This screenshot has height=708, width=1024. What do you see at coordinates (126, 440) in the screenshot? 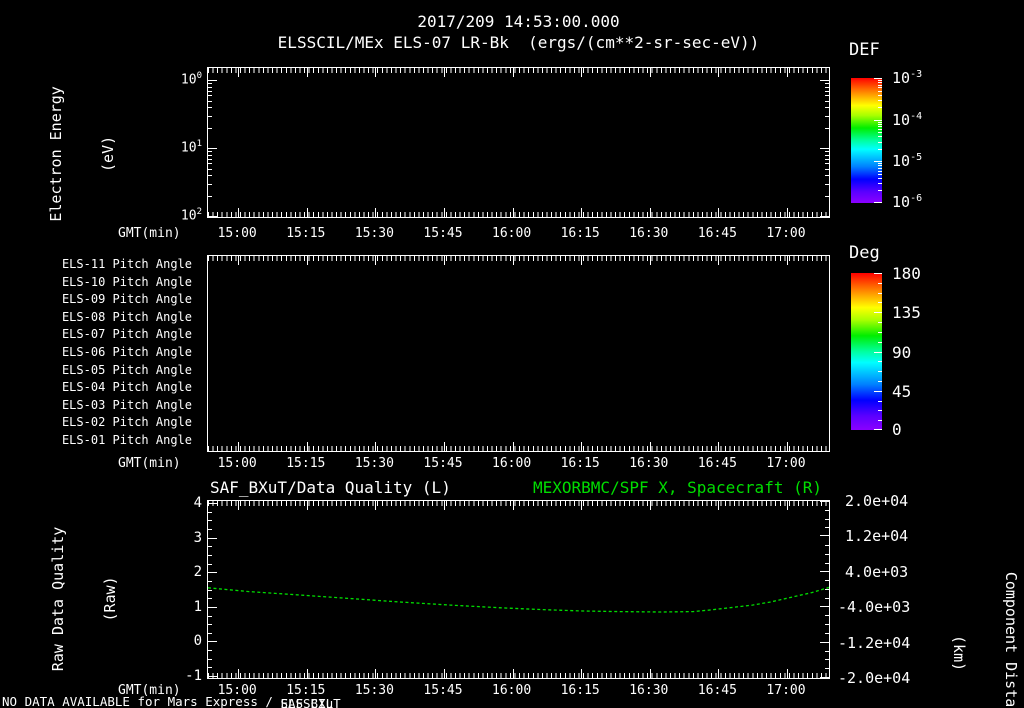
I see `pitch-row-label: ELS-01 Pitch Angle` at bounding box center [126, 440].